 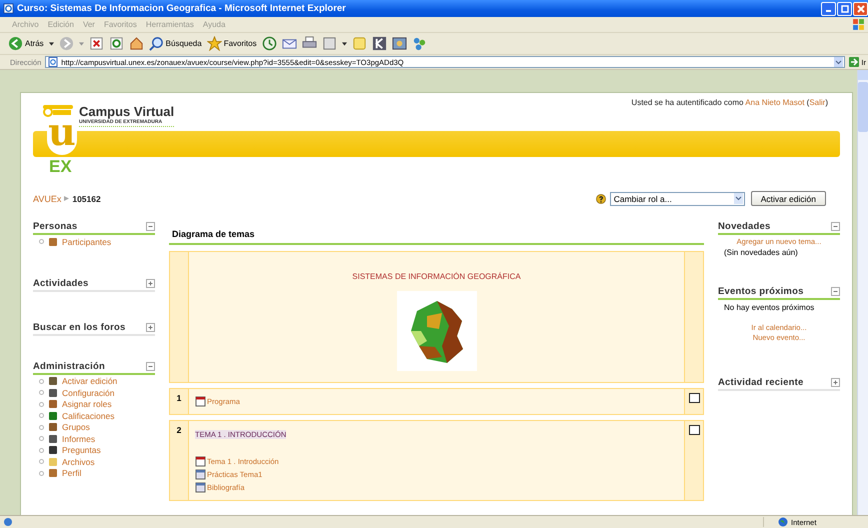 What do you see at coordinates (76, 427) in the screenshot?
I see `block-link: Grupos` at bounding box center [76, 427].